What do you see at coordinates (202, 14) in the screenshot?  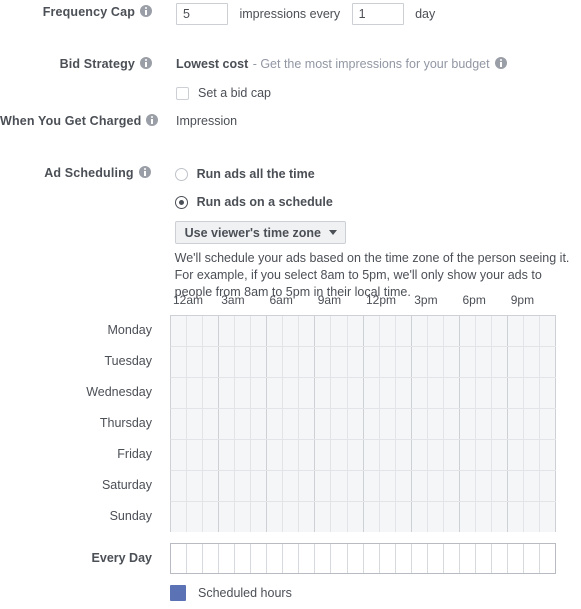 I see `frequency-impressions-input` at bounding box center [202, 14].